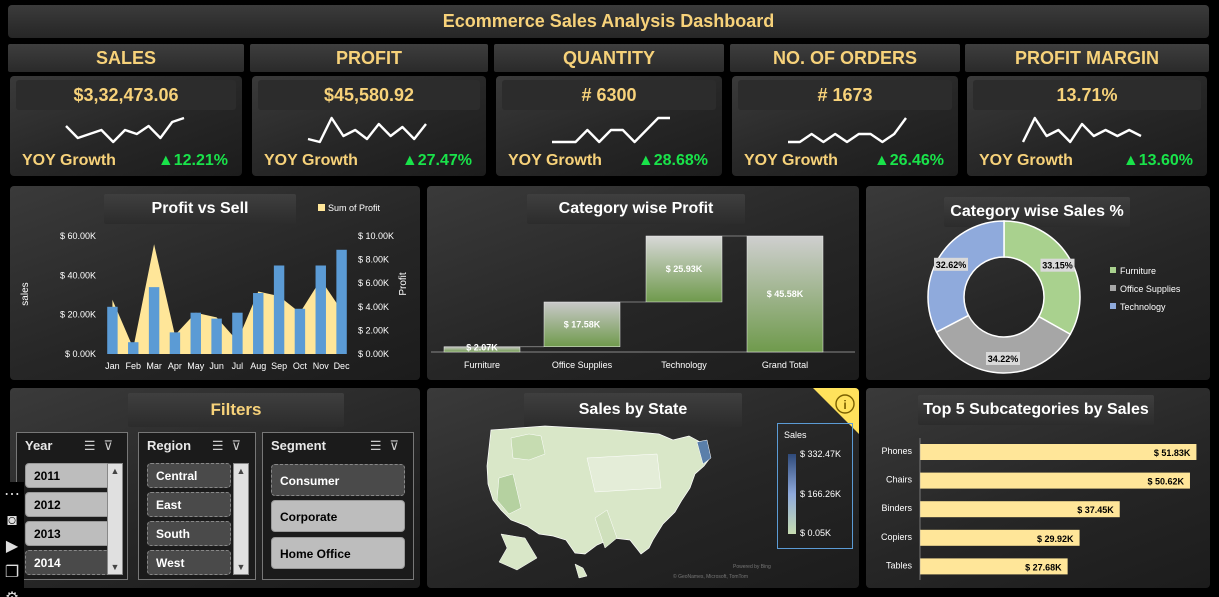 The image size is (1219, 597). I want to click on y-tick-left: $ 60.00K, so click(78, 236).